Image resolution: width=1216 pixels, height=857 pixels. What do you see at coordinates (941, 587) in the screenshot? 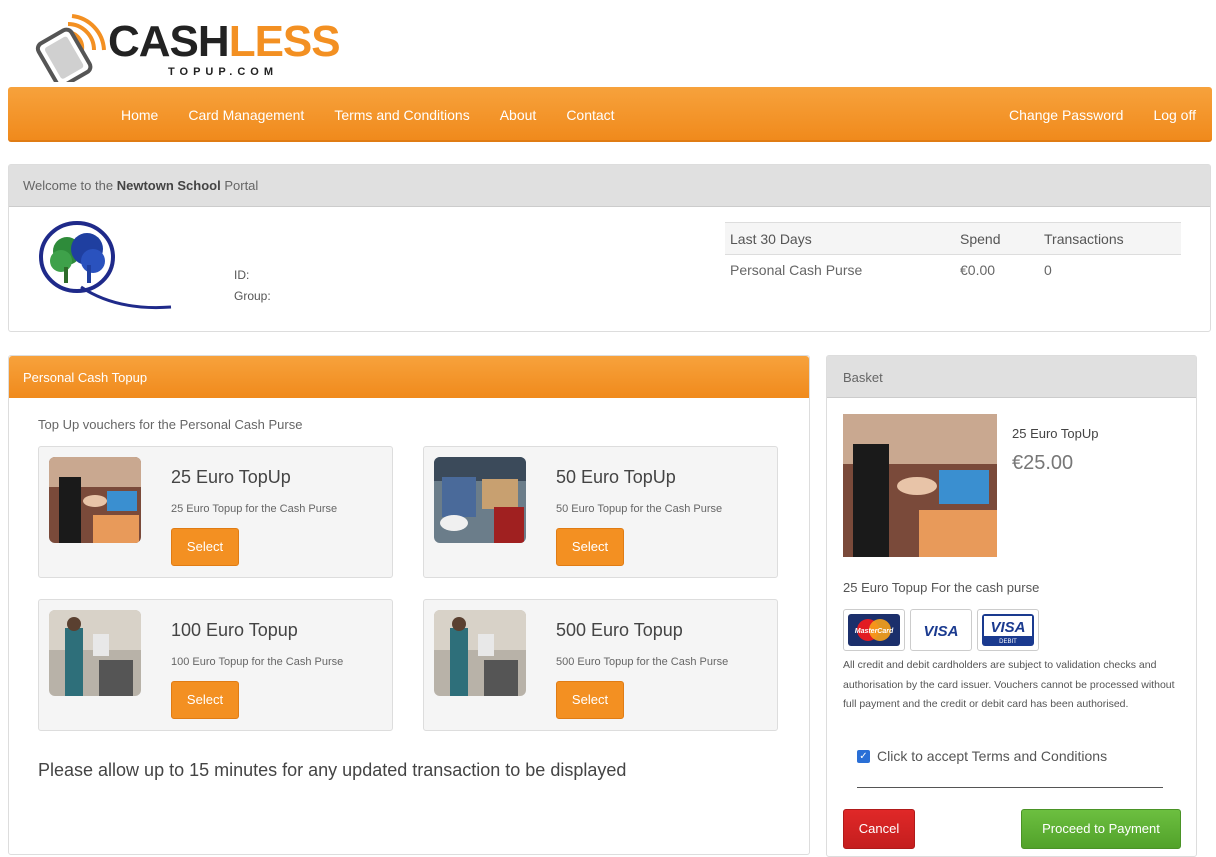
I see `basket-item-desc: 25 Euro Topup For the cash purse` at bounding box center [941, 587].